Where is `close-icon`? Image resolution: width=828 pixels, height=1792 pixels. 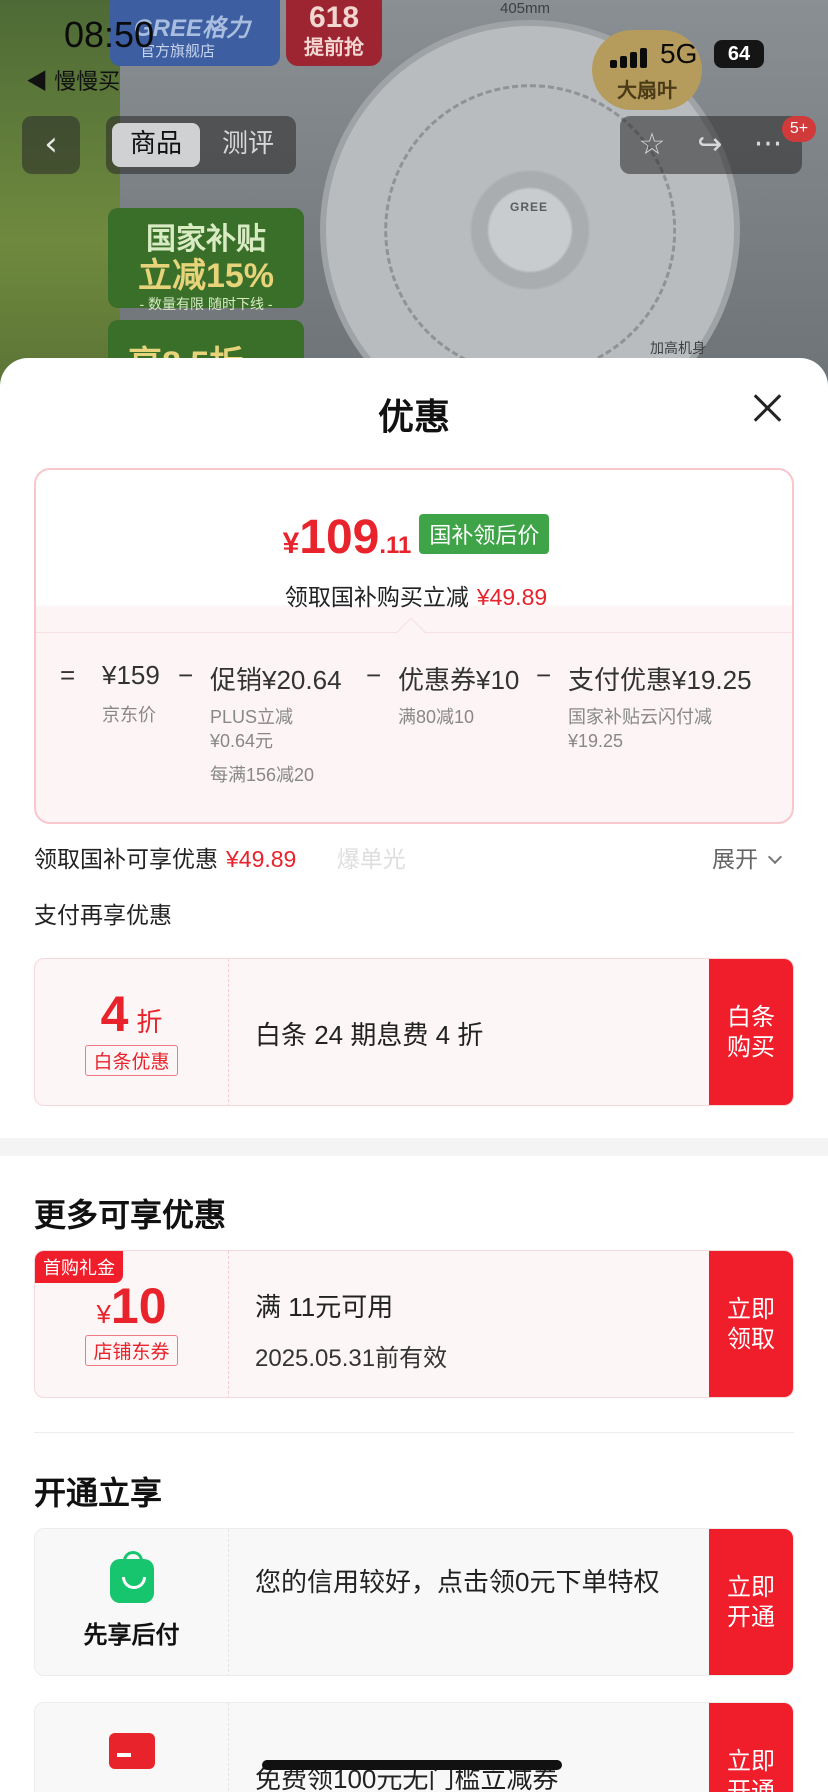 close-icon is located at coordinates (768, 408).